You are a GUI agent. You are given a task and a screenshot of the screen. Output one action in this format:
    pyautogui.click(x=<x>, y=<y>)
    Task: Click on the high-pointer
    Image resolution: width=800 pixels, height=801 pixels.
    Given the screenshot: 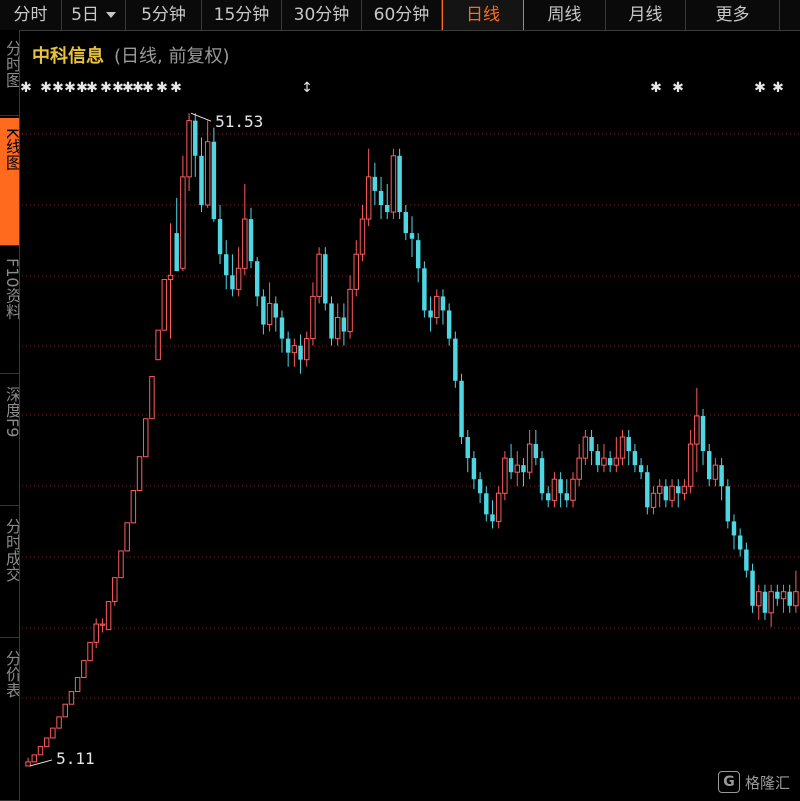 What is the action you would take?
    pyautogui.click(x=201, y=117)
    